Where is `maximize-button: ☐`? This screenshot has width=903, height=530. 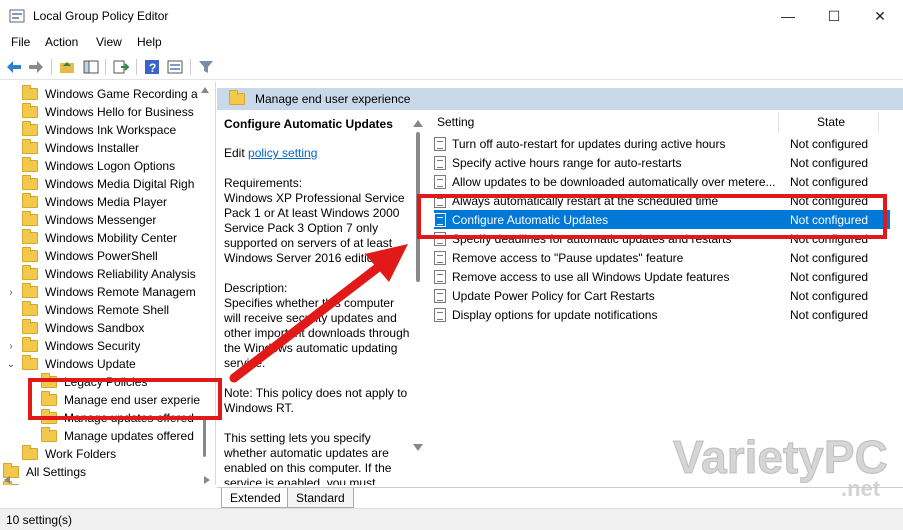 maximize-button: ☐ is located at coordinates (834, 16).